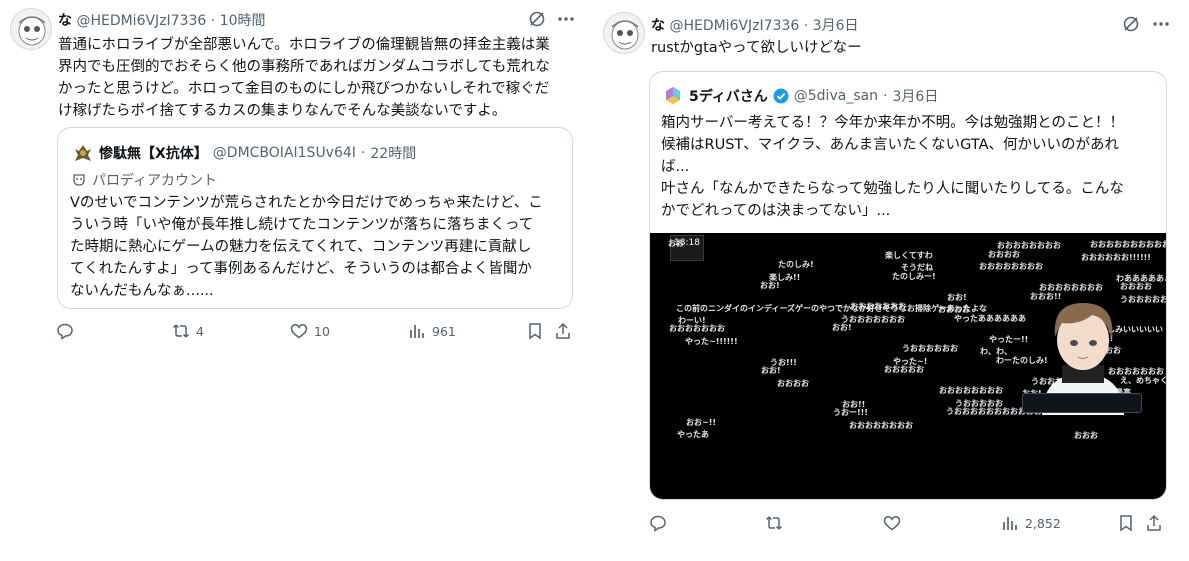 This screenshot has height=561, width=1189. I want to click on retweet-button, so click(777, 523).